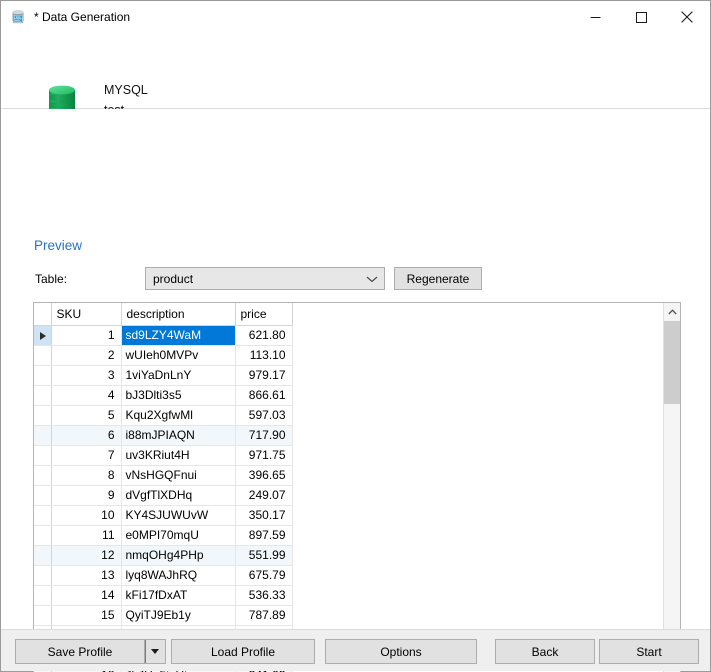  Describe the element at coordinates (265, 278) in the screenshot. I see `table-select: product` at that location.